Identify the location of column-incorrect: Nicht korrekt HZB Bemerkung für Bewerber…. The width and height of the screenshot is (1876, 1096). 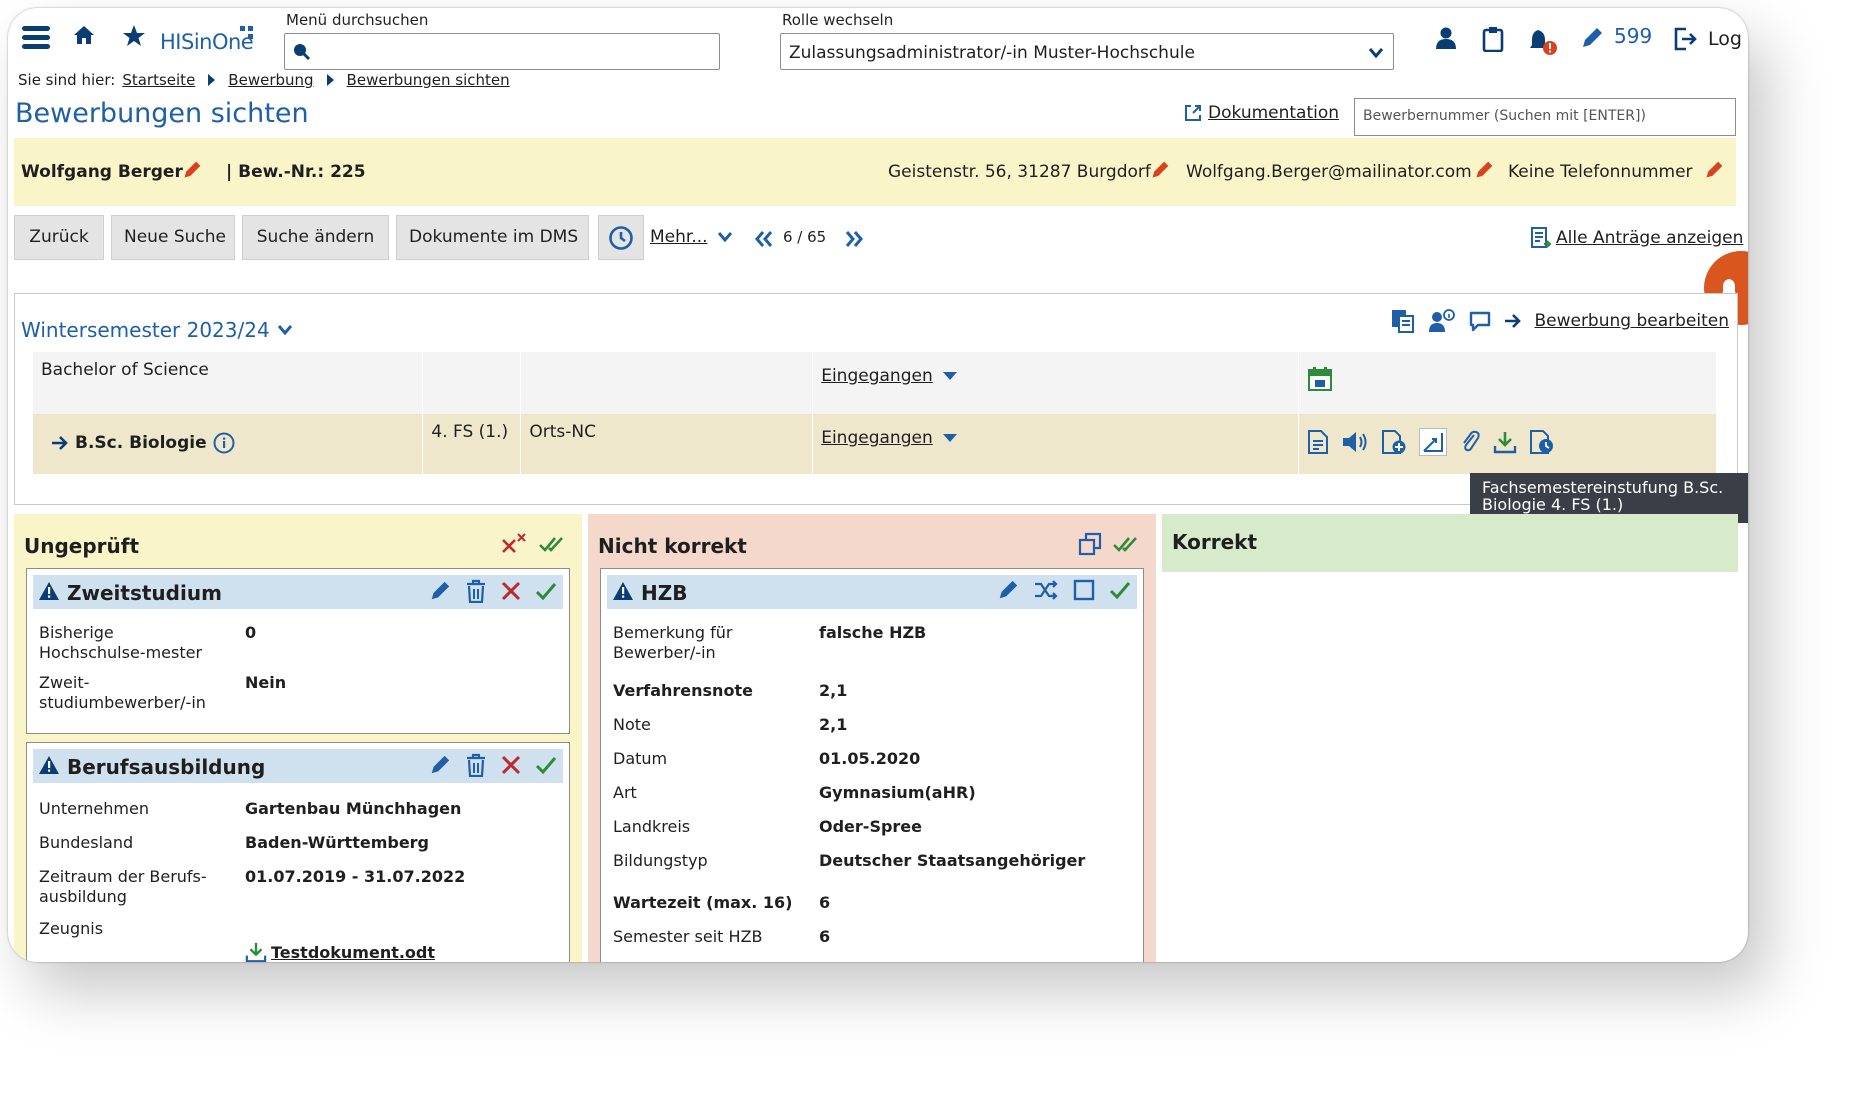
(872, 738).